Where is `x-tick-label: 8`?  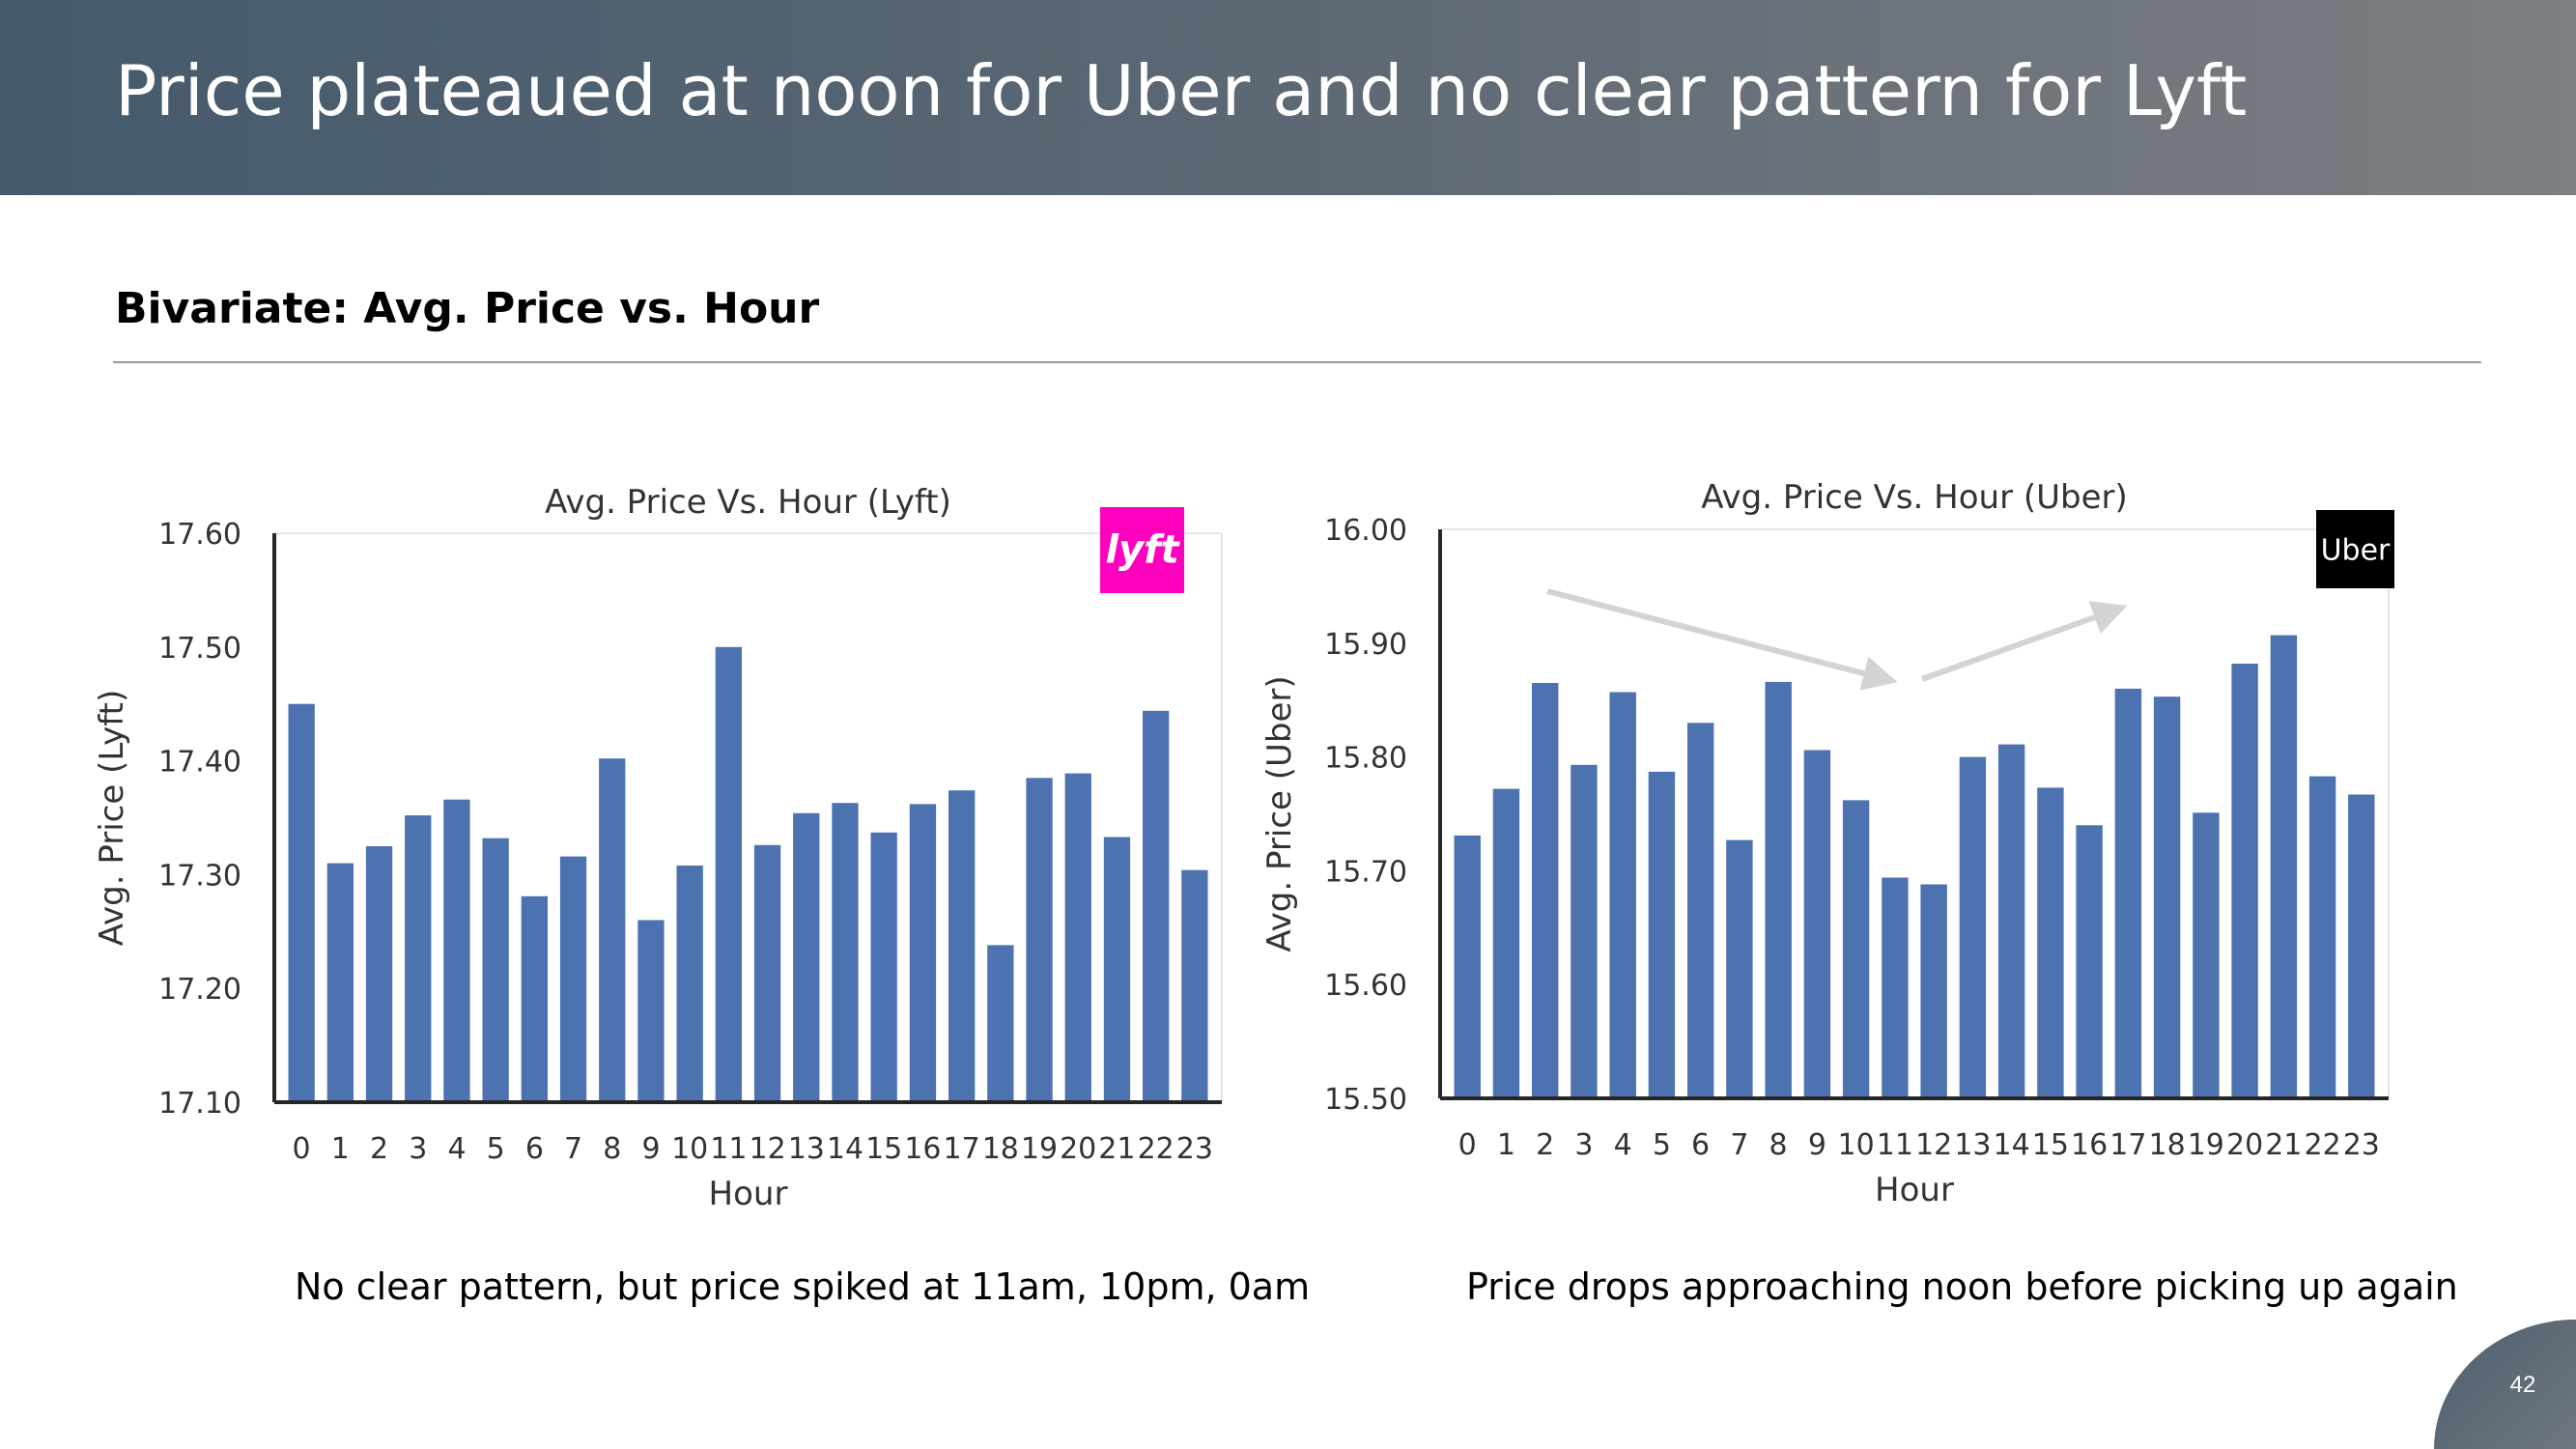 x-tick-label: 8 is located at coordinates (1778, 1145).